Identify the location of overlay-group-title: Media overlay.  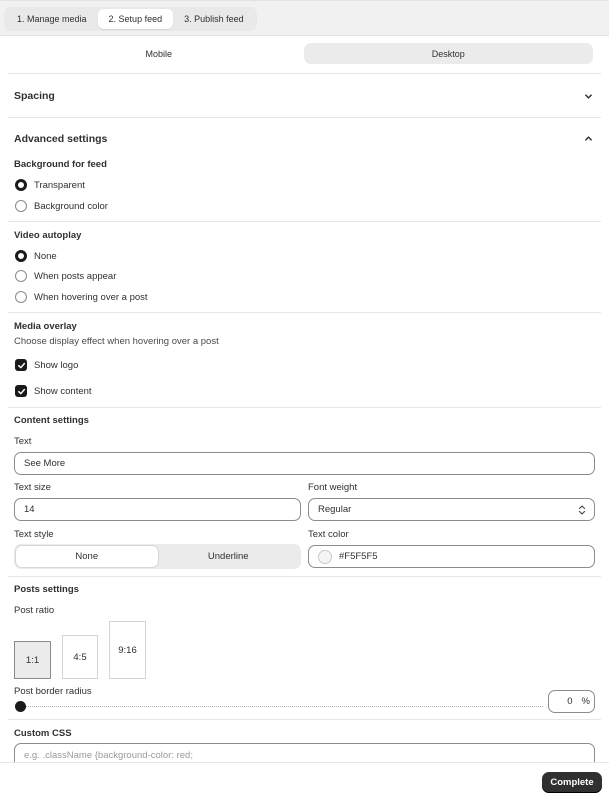
(45, 326).